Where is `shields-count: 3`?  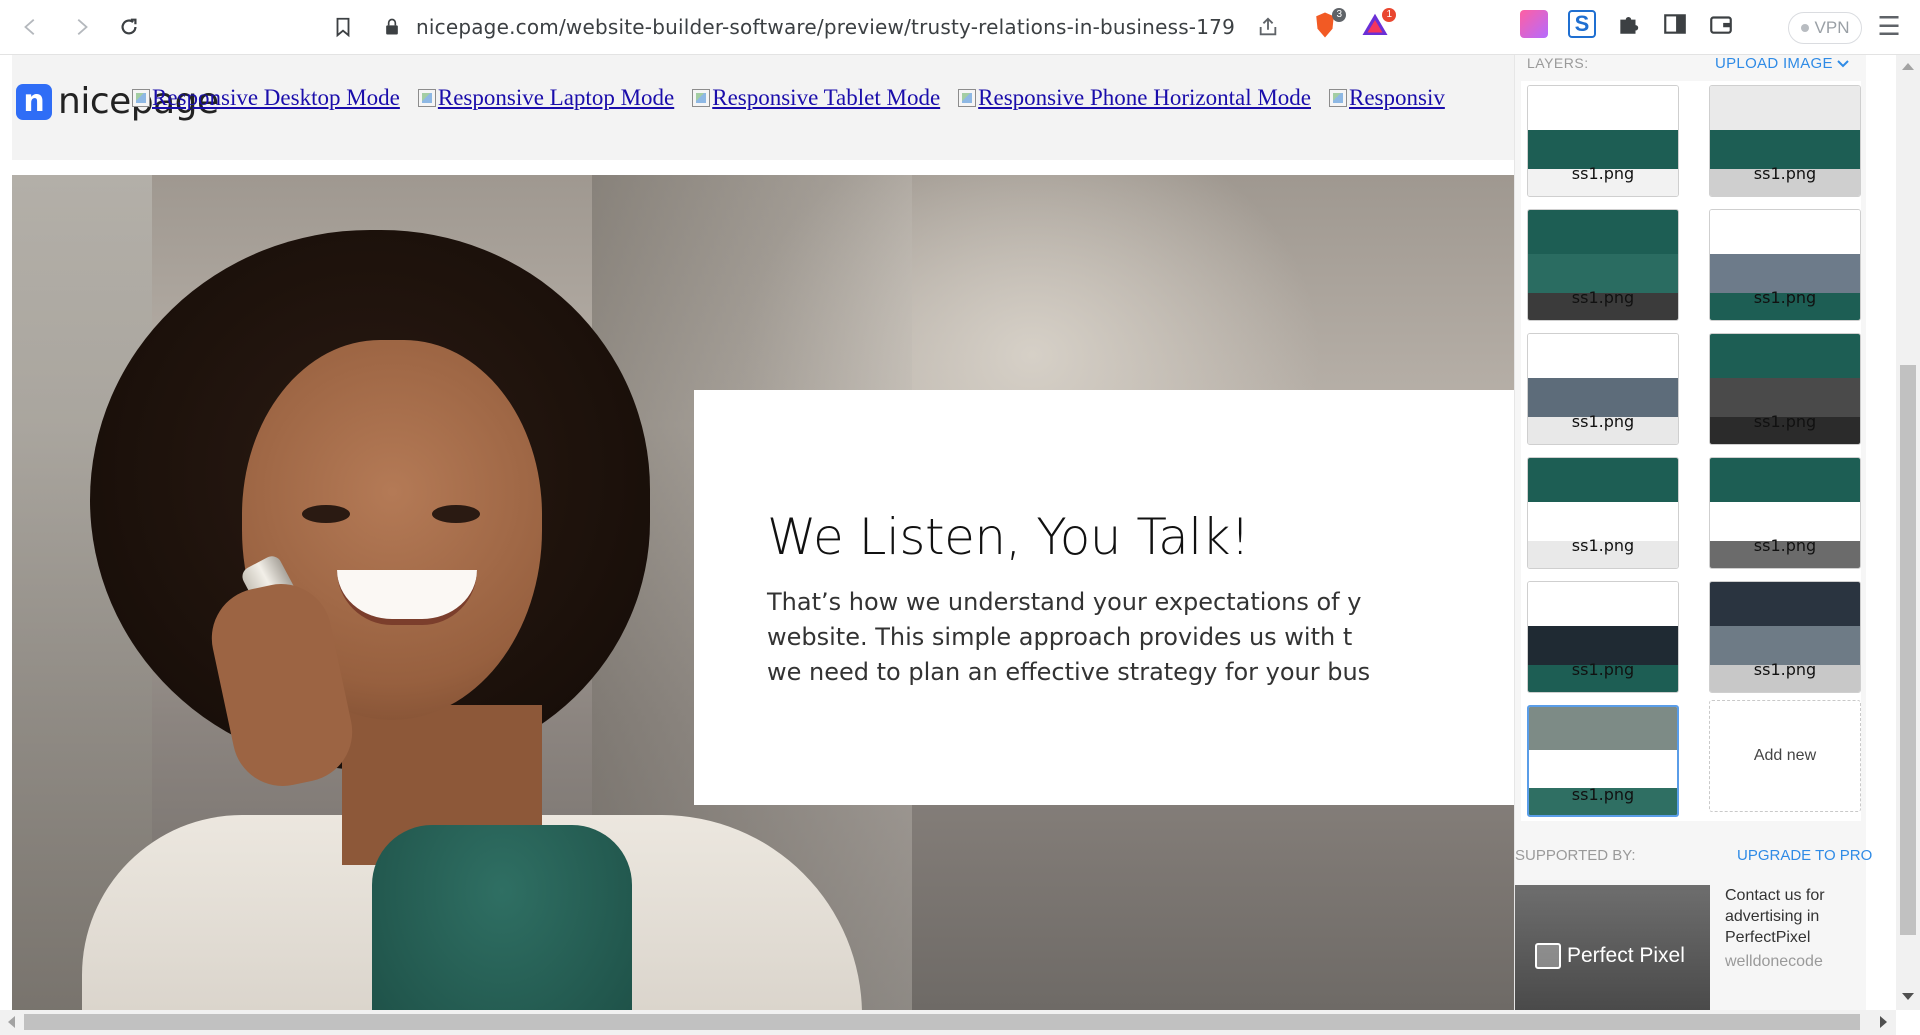
shields-count: 3 is located at coordinates (1339, 15).